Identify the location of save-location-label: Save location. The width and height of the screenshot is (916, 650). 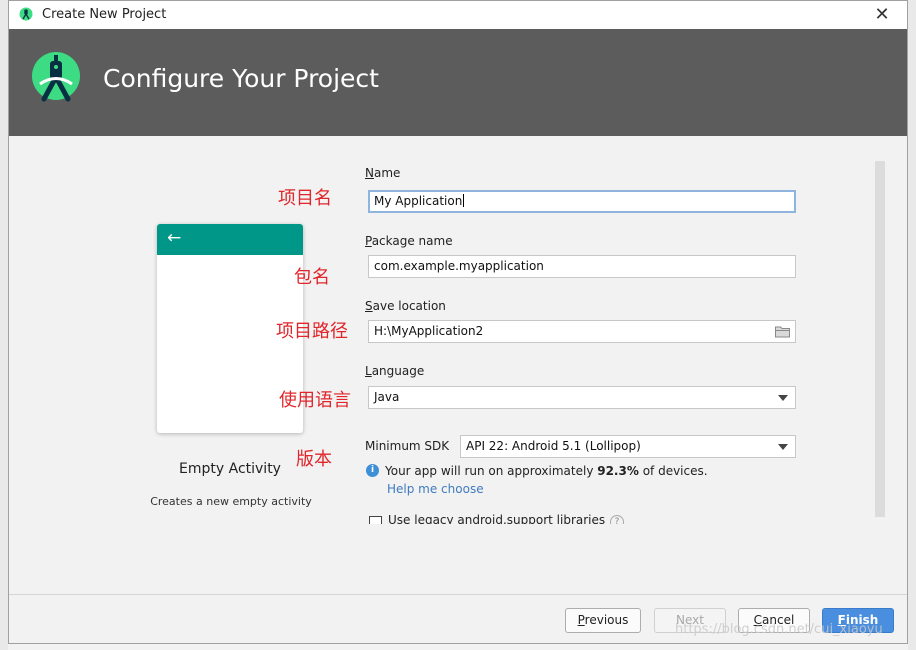
(405, 306).